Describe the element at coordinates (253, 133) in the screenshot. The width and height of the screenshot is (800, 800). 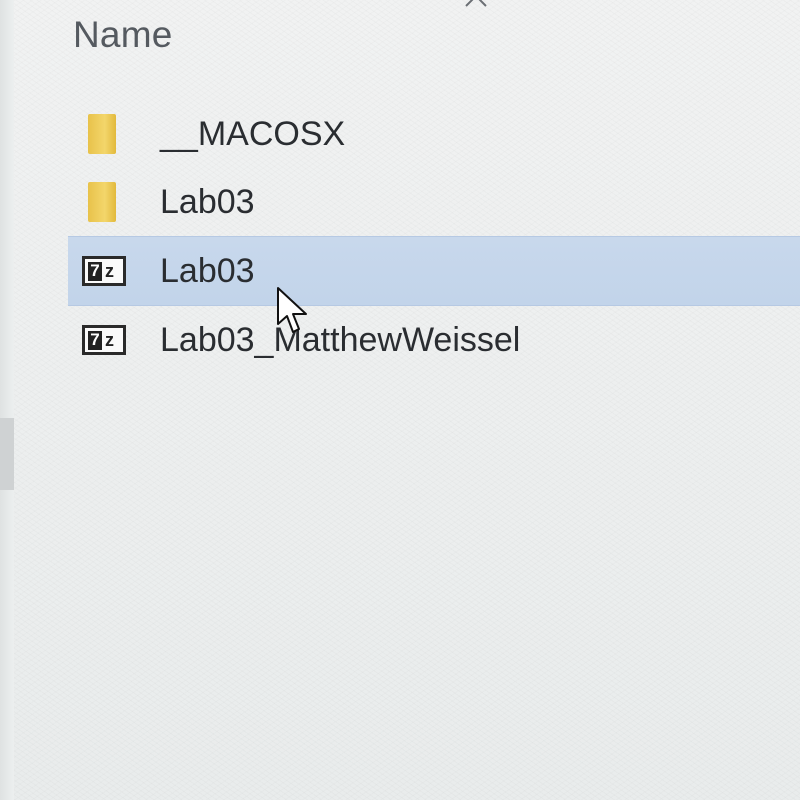
I see `file-name: __MACOSX` at that location.